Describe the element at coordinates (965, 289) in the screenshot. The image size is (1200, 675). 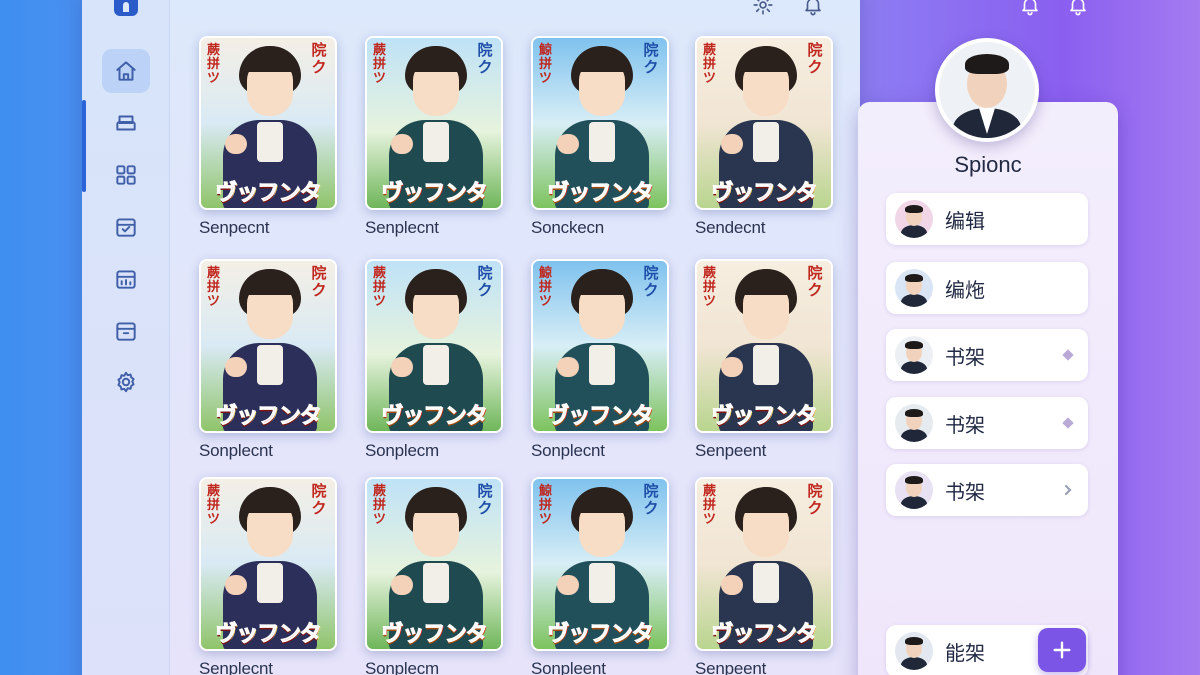
I see `menu-item-label: 编炧` at that location.